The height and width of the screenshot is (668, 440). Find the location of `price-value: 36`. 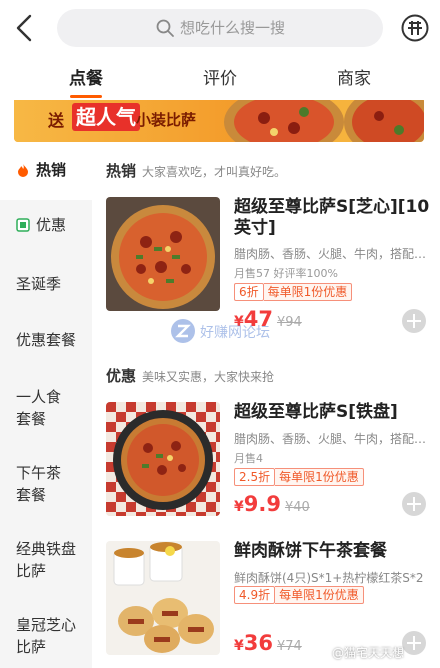

price-value: 36 is located at coordinates (258, 643).